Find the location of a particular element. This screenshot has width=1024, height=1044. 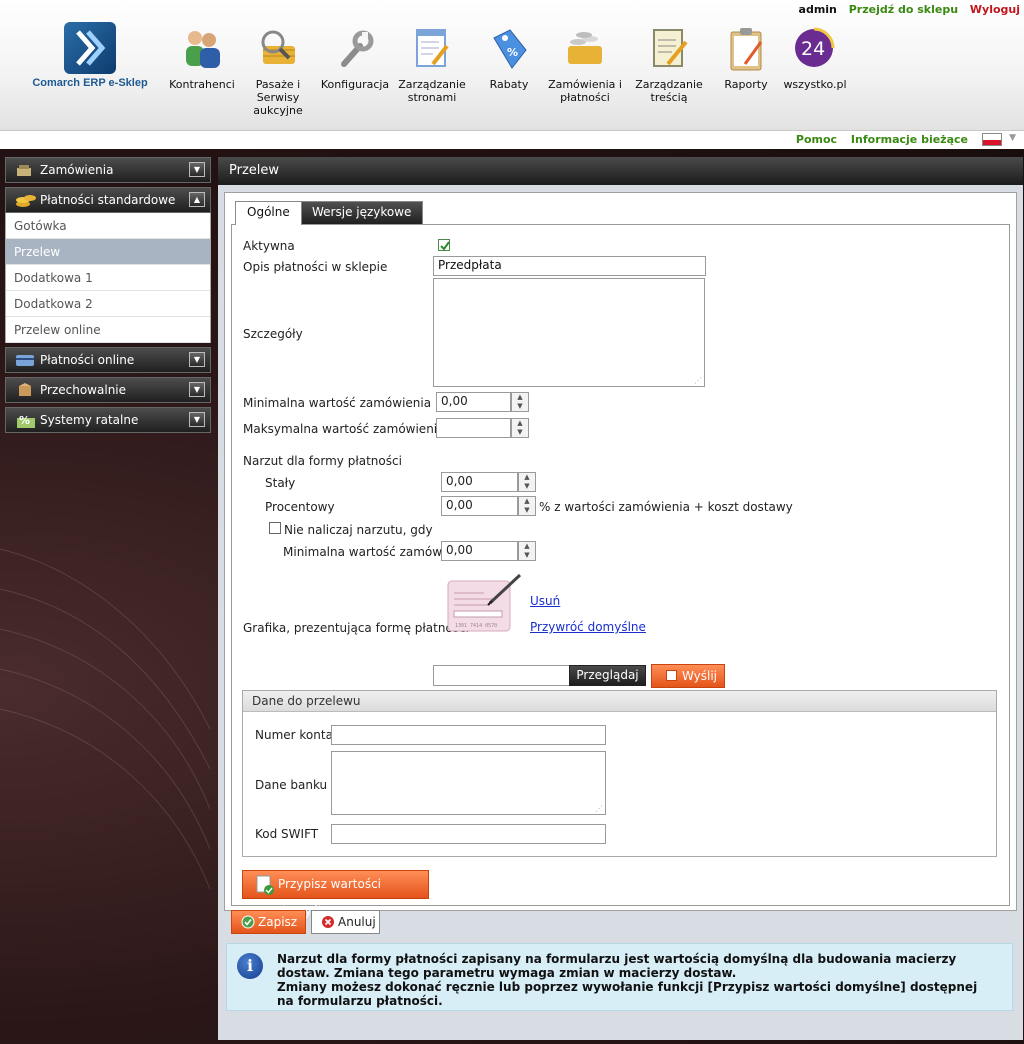

card-icon is located at coordinates (25, 360).